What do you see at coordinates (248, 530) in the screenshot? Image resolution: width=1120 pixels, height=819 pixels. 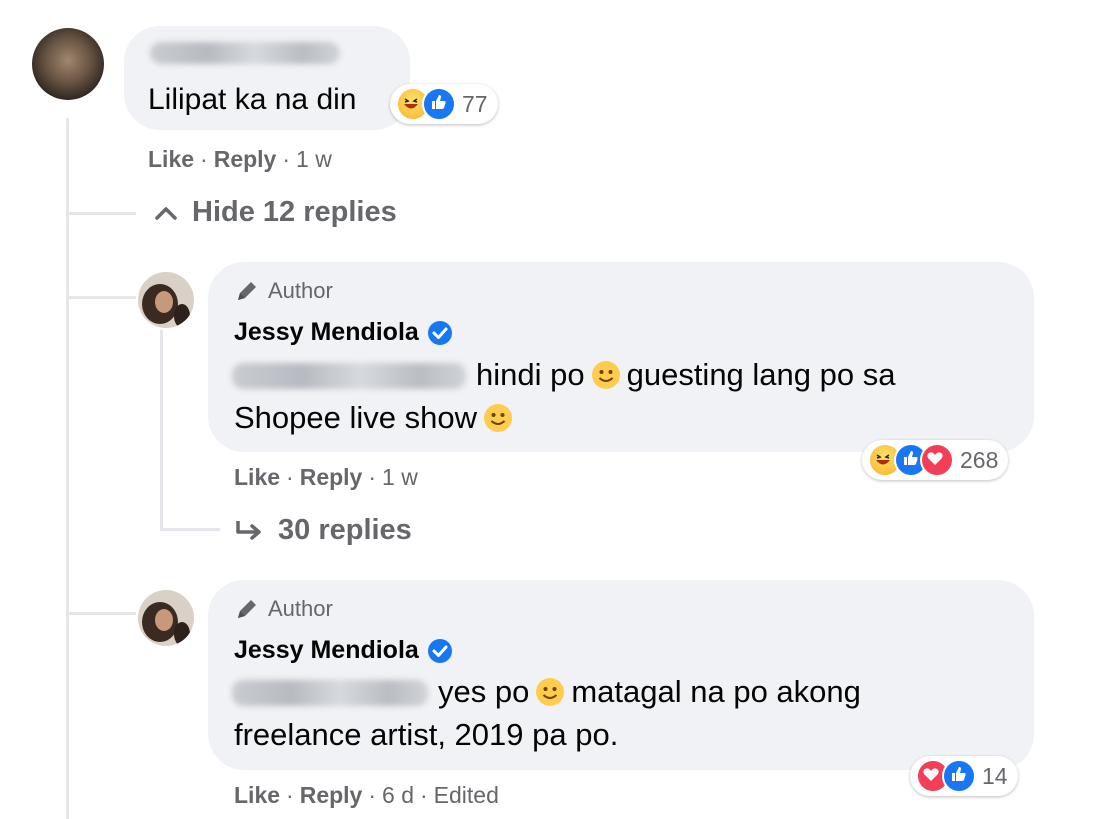 I see `reply-arrow-icon` at bounding box center [248, 530].